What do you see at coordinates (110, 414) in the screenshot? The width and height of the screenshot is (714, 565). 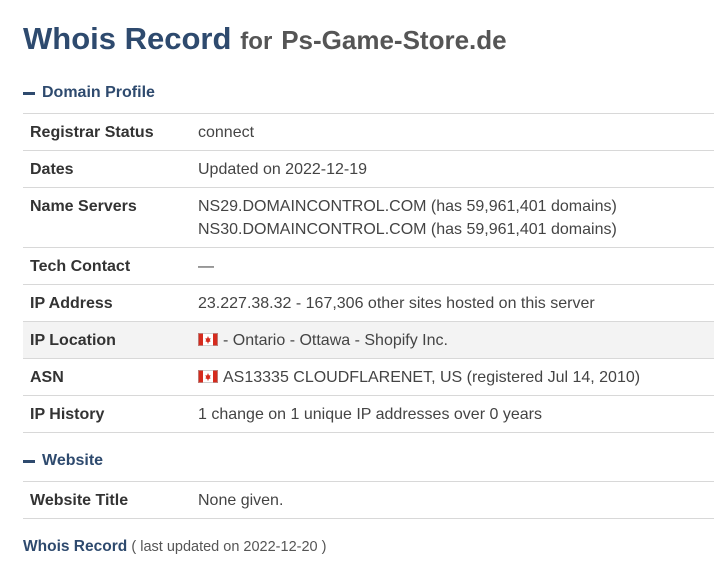 I see `ip-history-label: IP History` at bounding box center [110, 414].